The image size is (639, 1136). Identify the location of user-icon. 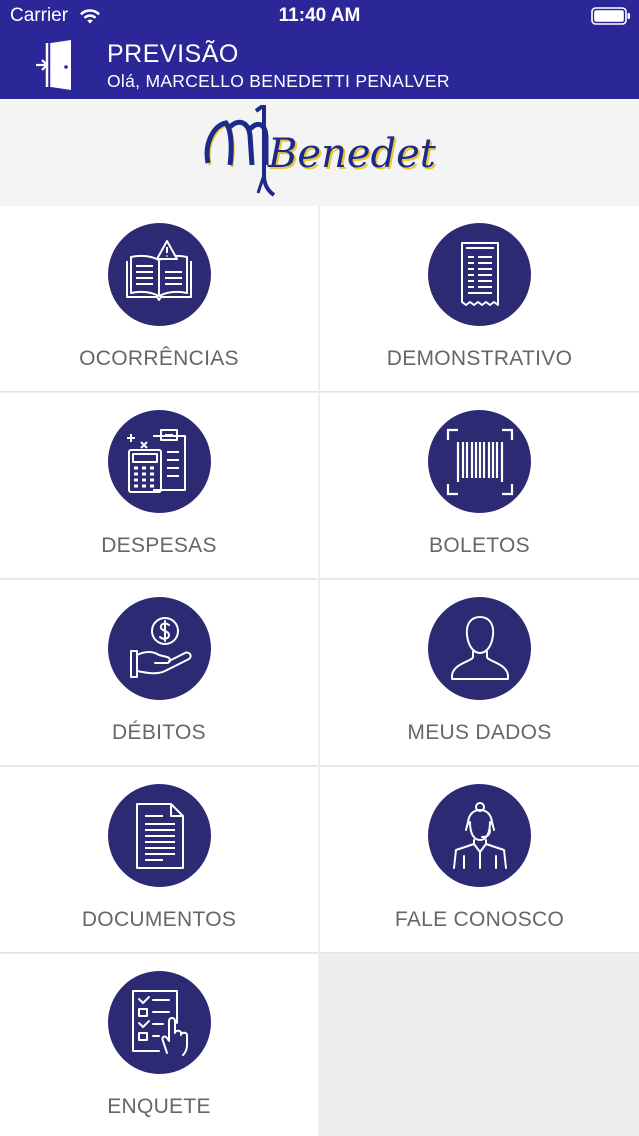
(479, 647).